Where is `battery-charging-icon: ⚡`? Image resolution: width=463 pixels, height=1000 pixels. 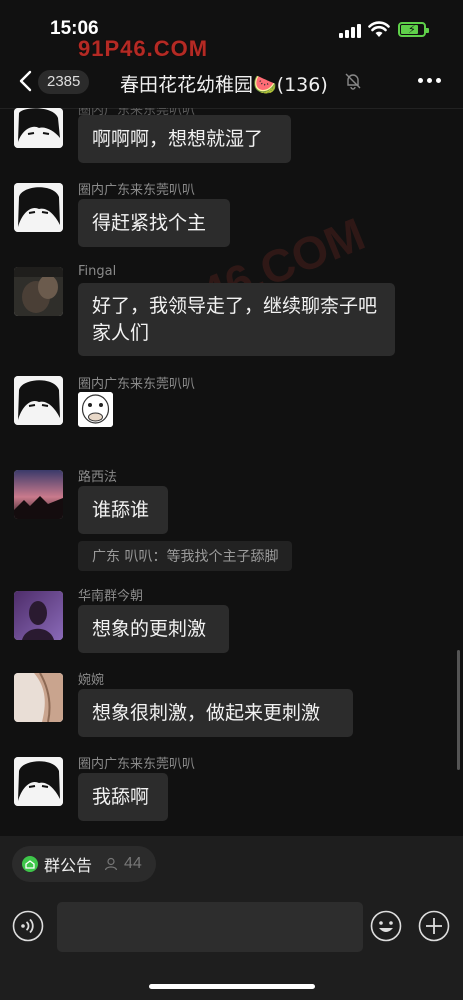 battery-charging-icon: ⚡ is located at coordinates (413, 29).